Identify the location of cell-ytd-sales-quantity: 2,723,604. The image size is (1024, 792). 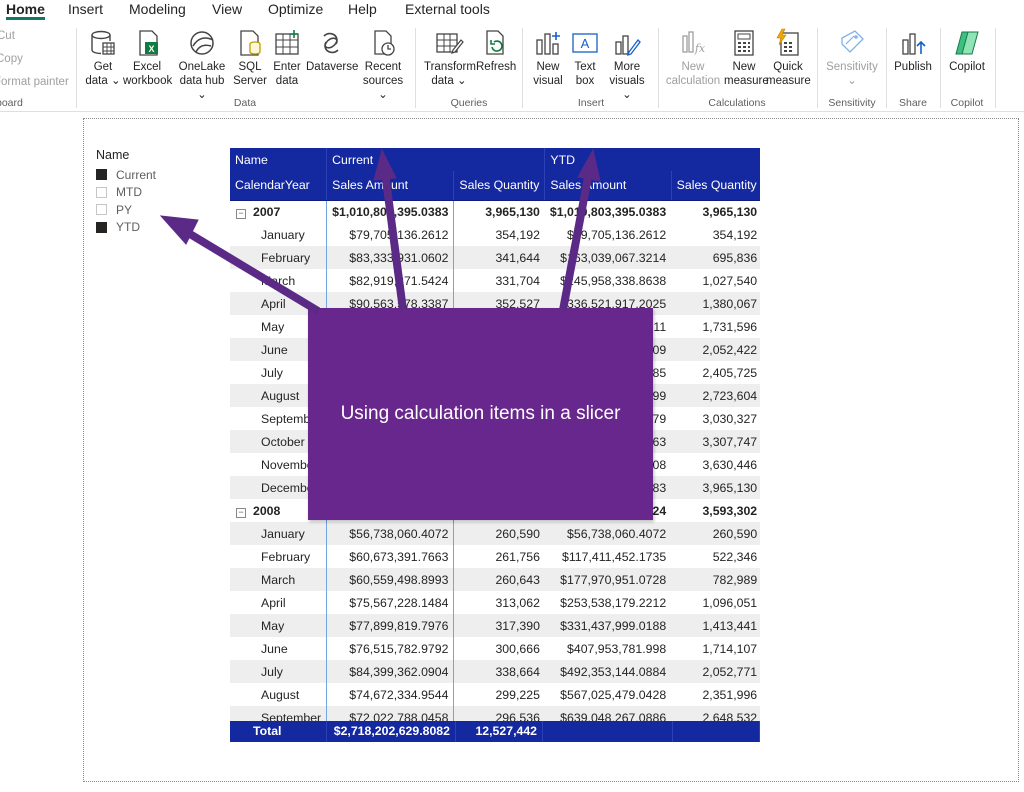
(715, 395).